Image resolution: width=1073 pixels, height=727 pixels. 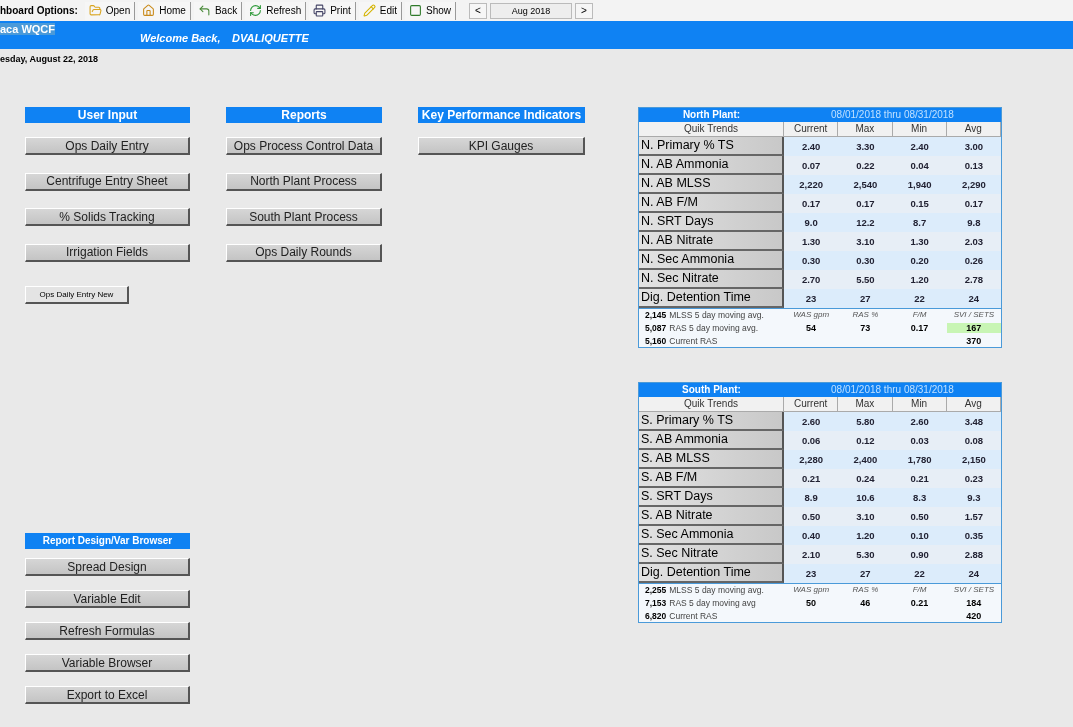 I want to click on table-cell: 10.6, so click(x=865, y=497).